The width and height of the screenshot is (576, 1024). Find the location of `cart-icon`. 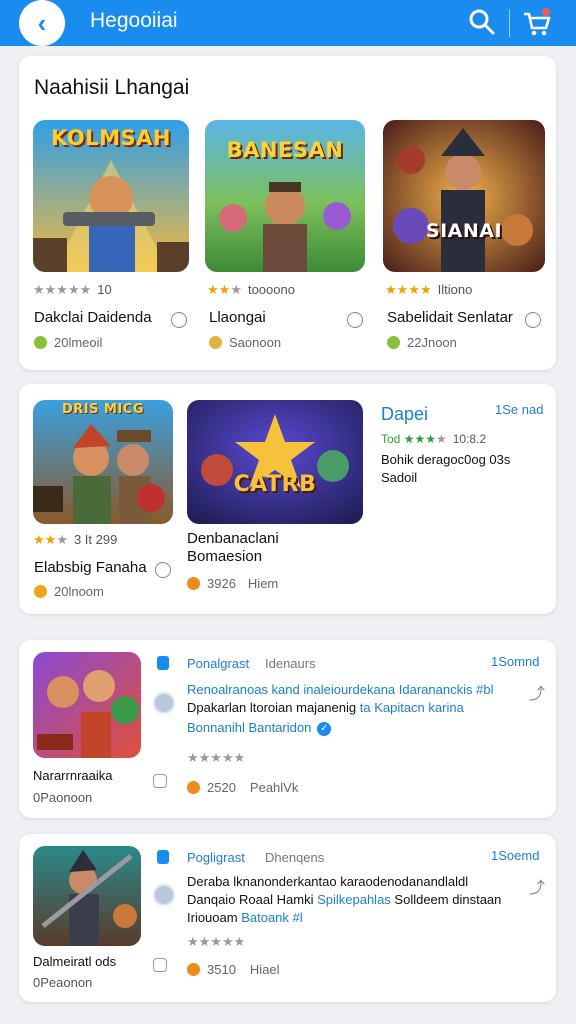

cart-icon is located at coordinates (537, 22).